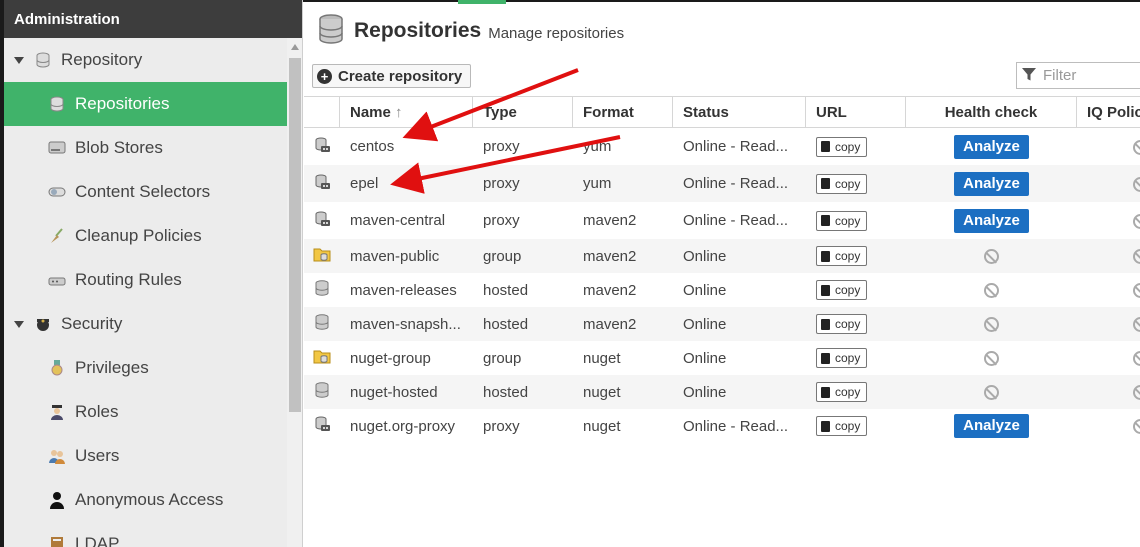 This screenshot has height=547, width=1140. Describe the element at coordinates (145, 60) in the screenshot. I see `sidebar-item-repository: Repository` at that location.